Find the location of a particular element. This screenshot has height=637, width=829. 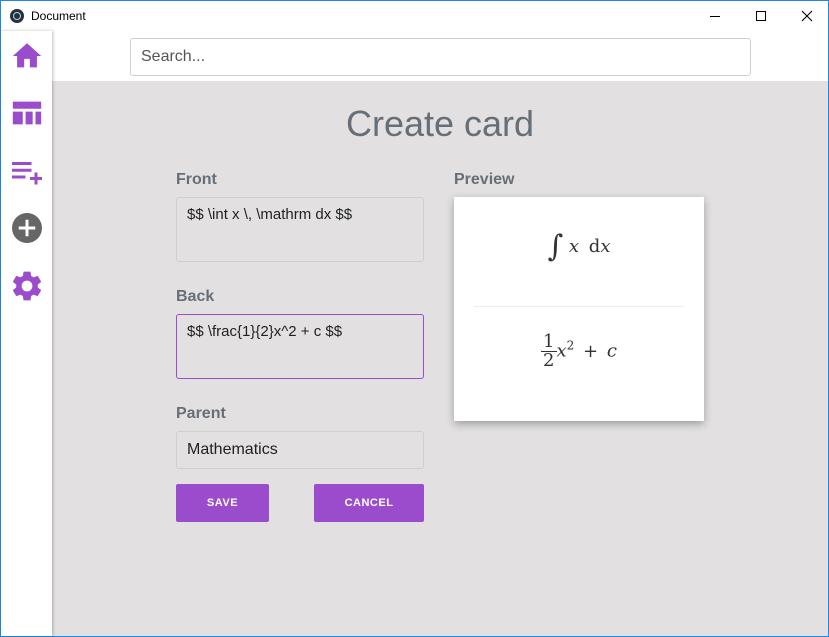

gear-icon is located at coordinates (26, 286).